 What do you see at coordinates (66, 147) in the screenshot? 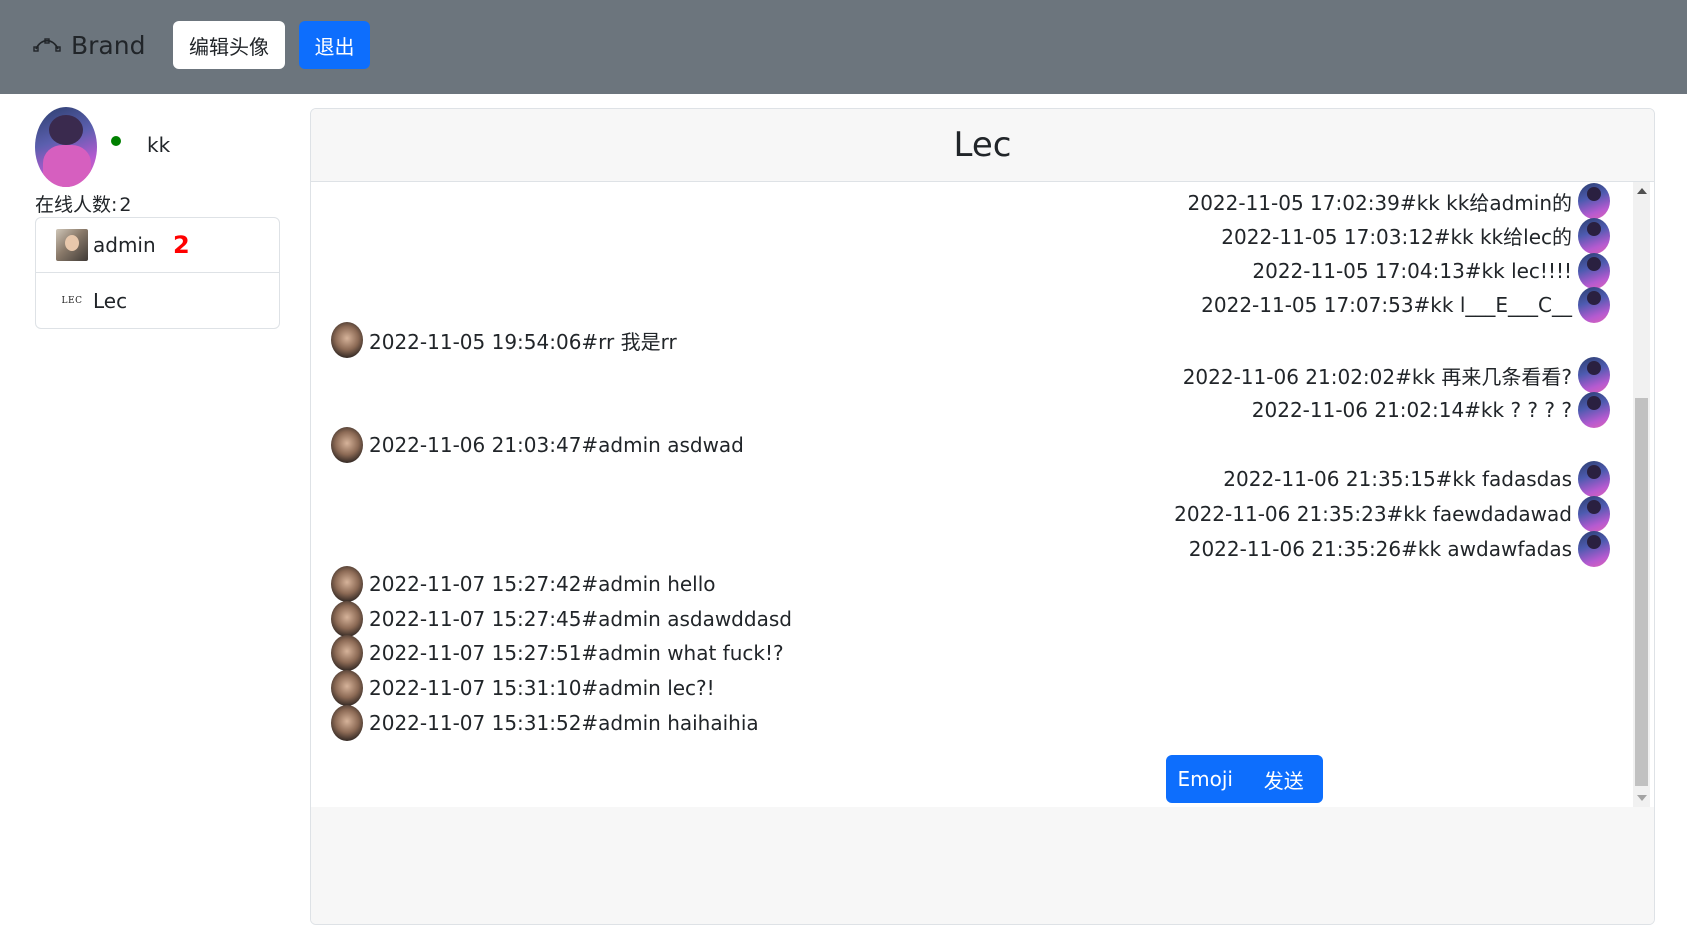
I see `my-avatar` at bounding box center [66, 147].